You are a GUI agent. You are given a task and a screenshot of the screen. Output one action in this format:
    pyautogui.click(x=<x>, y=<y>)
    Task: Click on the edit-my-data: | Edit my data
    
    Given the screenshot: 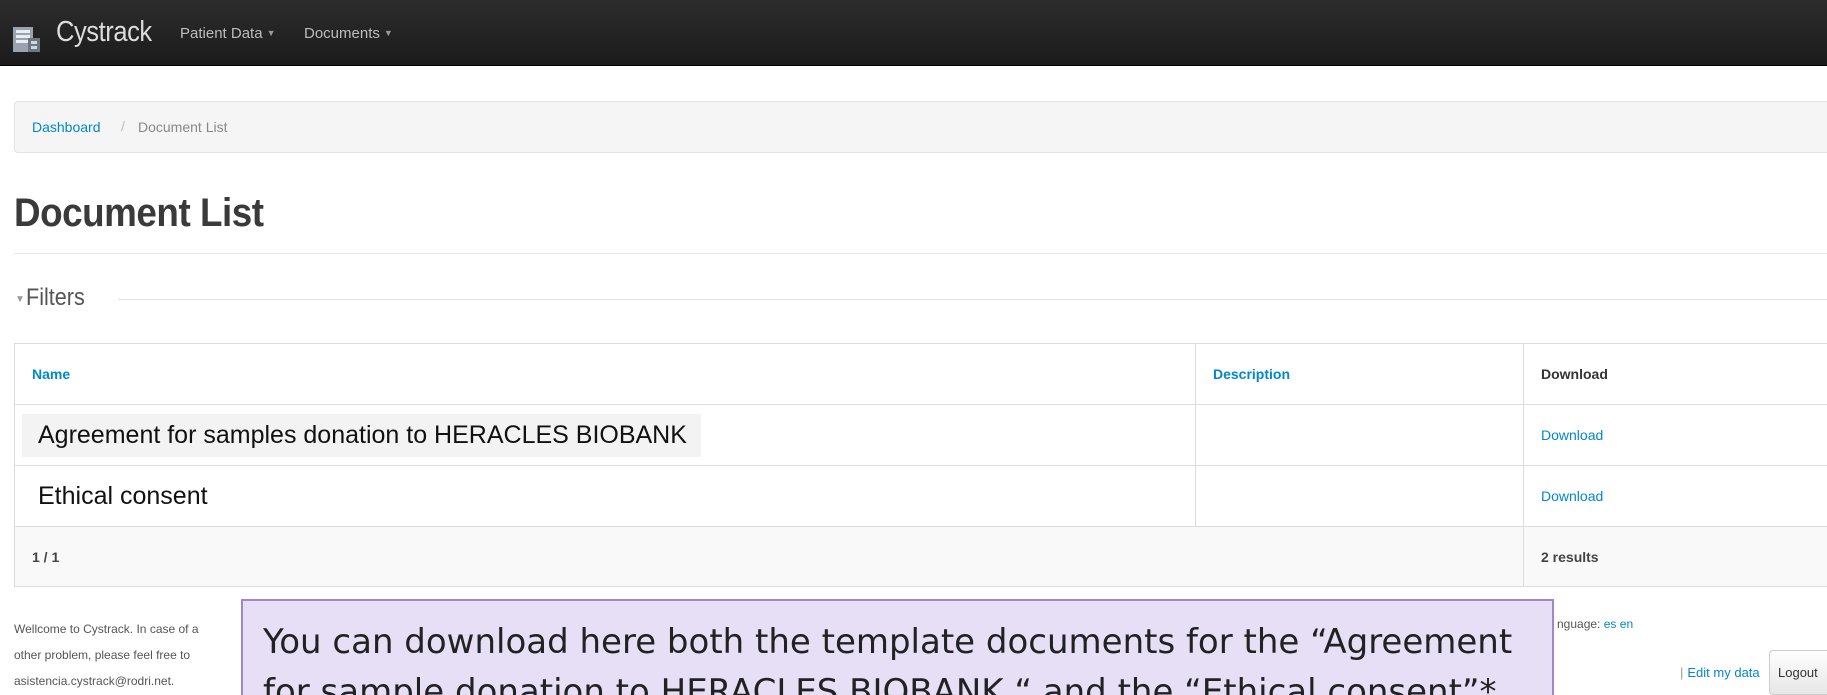 What is the action you would take?
    pyautogui.click(x=1720, y=672)
    